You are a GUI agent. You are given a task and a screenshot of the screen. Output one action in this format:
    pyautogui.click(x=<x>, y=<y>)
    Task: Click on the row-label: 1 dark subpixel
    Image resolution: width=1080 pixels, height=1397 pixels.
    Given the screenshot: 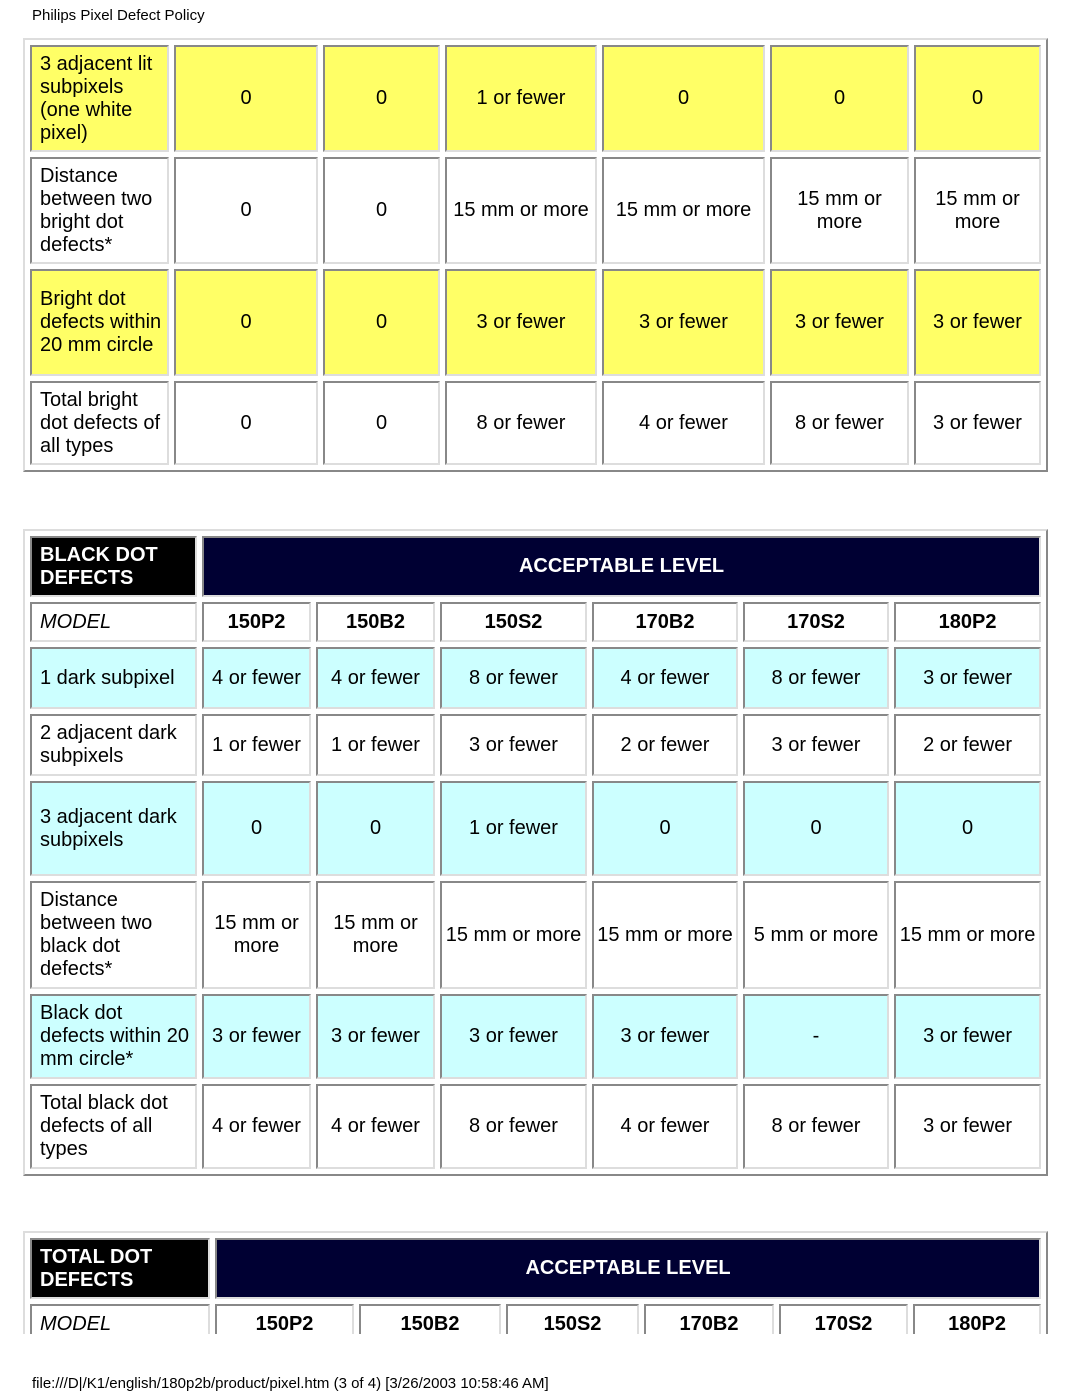 What is the action you would take?
    pyautogui.click(x=113, y=678)
    